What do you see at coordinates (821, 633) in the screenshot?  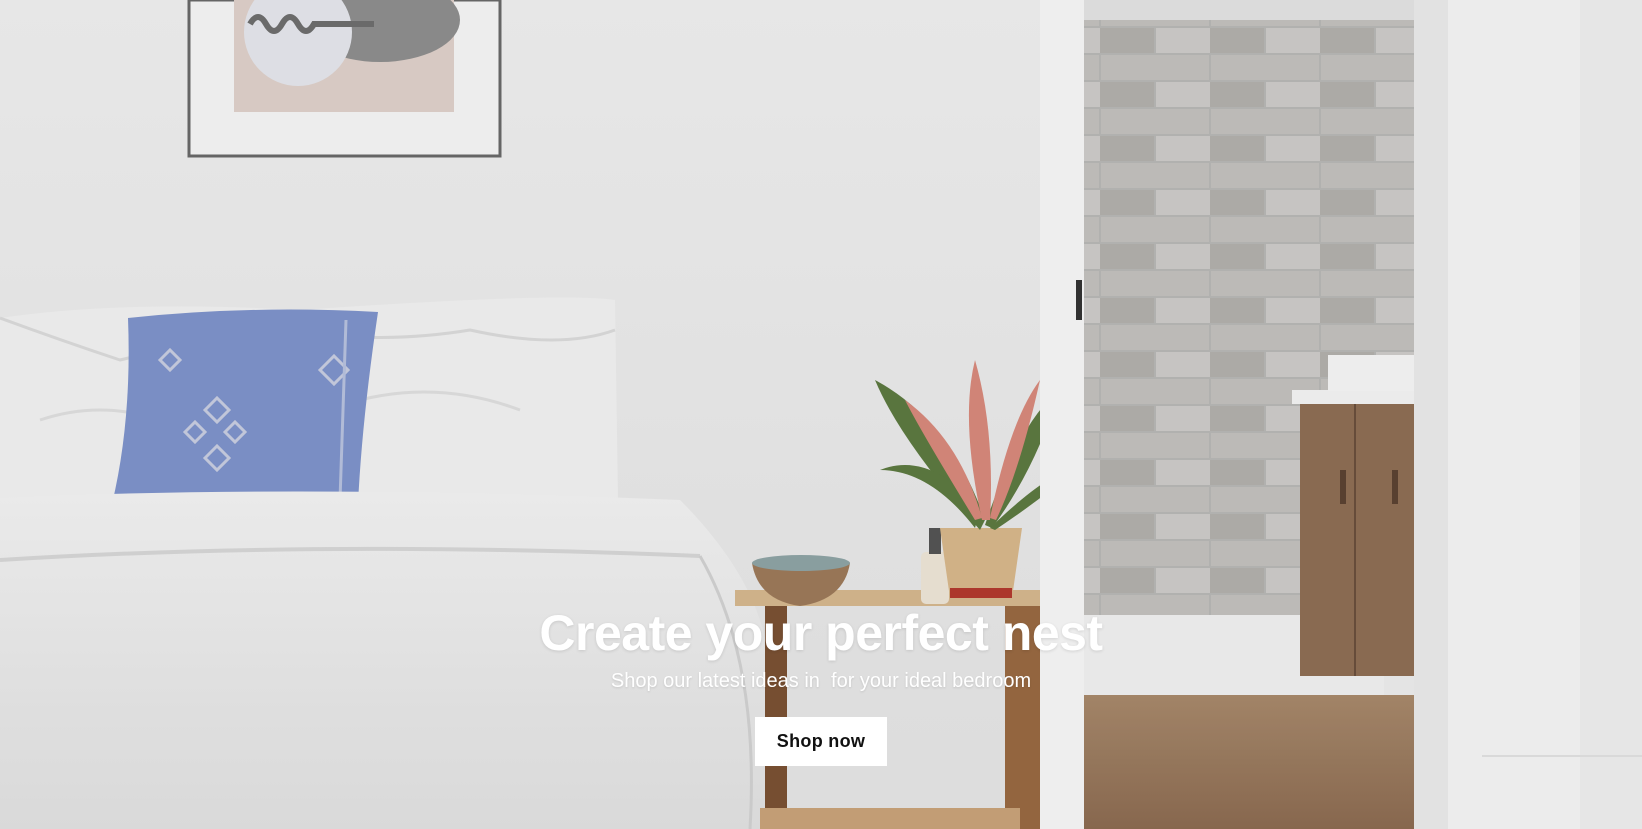 I see `hero-title: Create your perfect nest` at bounding box center [821, 633].